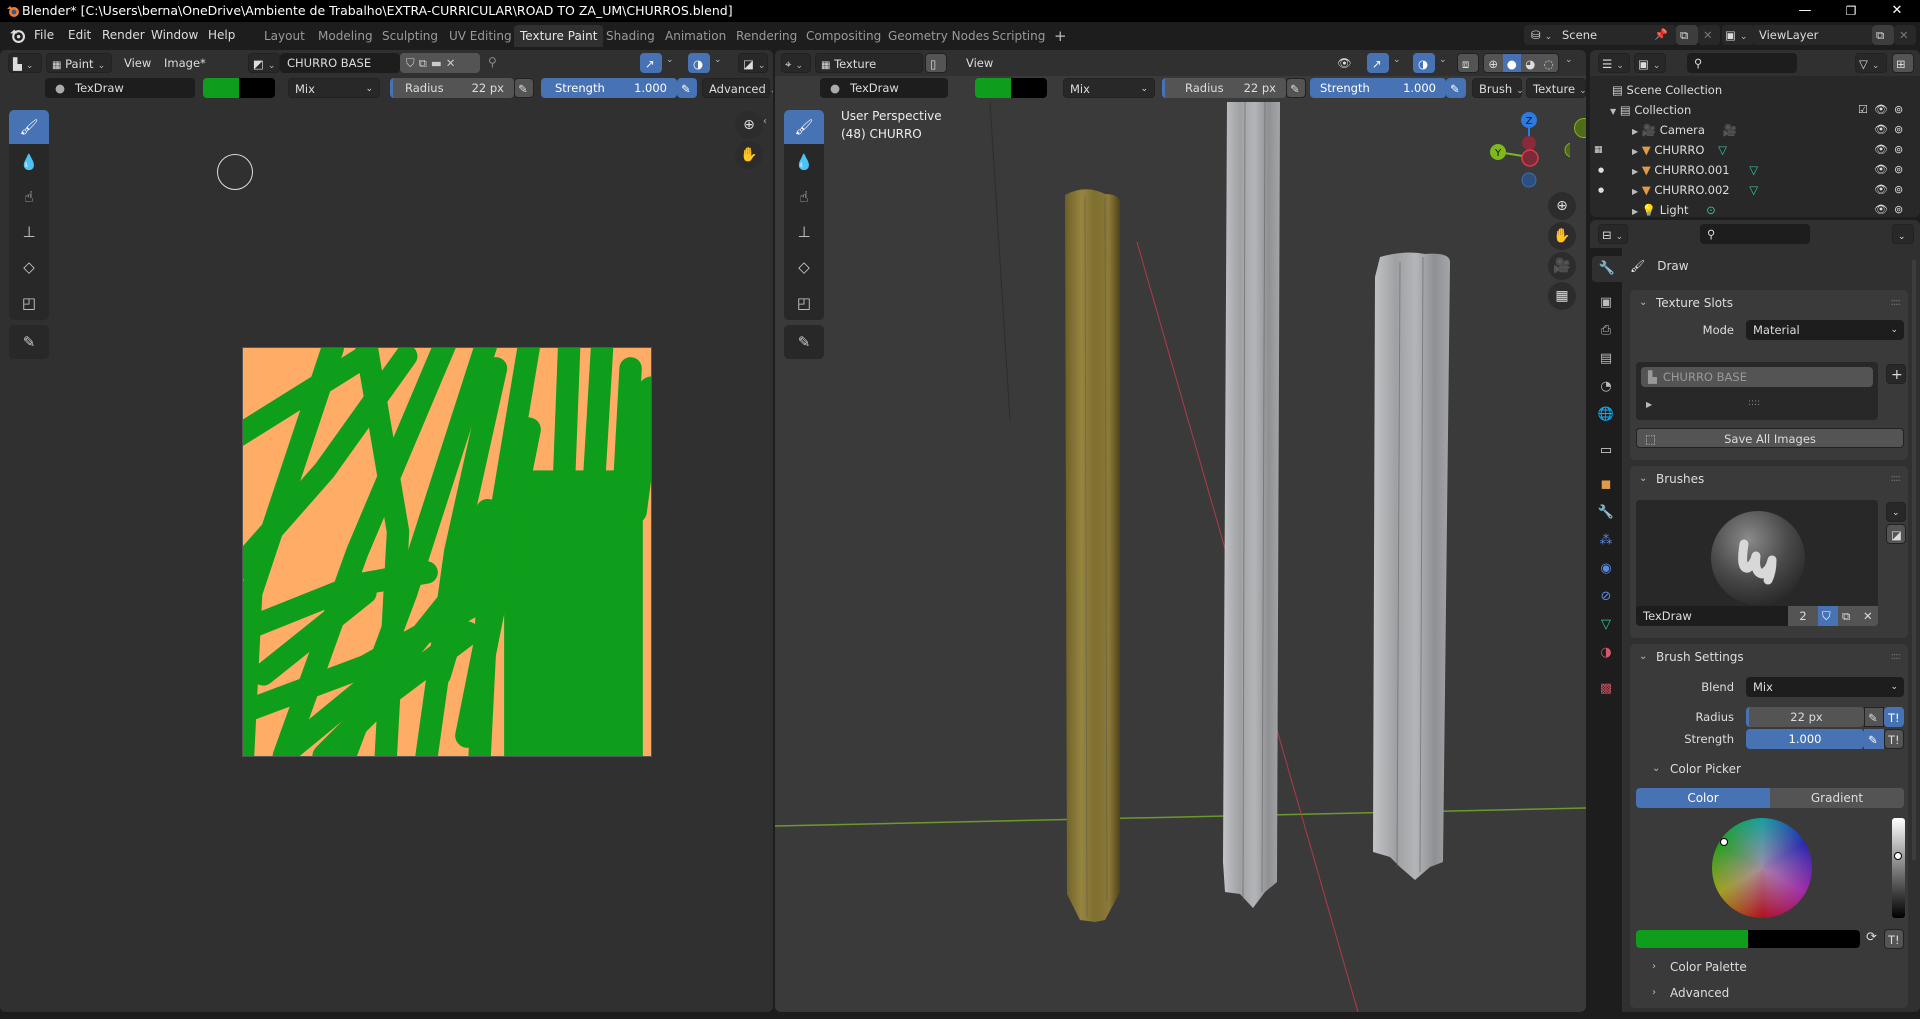 The image size is (1920, 1019). What do you see at coordinates (1754, 403) in the screenshot?
I see `resize-grip-icon: ::::` at bounding box center [1754, 403].